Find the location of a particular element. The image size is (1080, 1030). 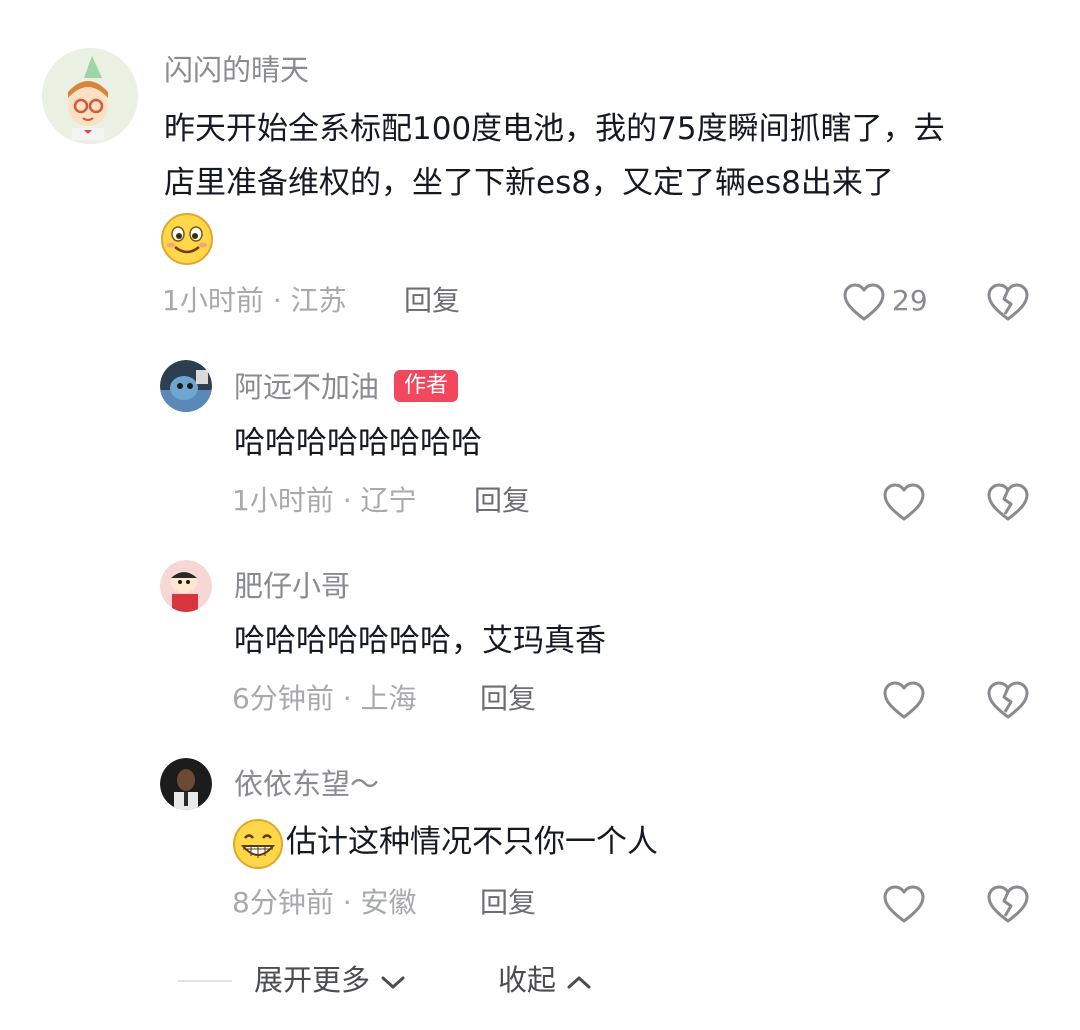

author-badge: 作者 is located at coordinates (426, 386).